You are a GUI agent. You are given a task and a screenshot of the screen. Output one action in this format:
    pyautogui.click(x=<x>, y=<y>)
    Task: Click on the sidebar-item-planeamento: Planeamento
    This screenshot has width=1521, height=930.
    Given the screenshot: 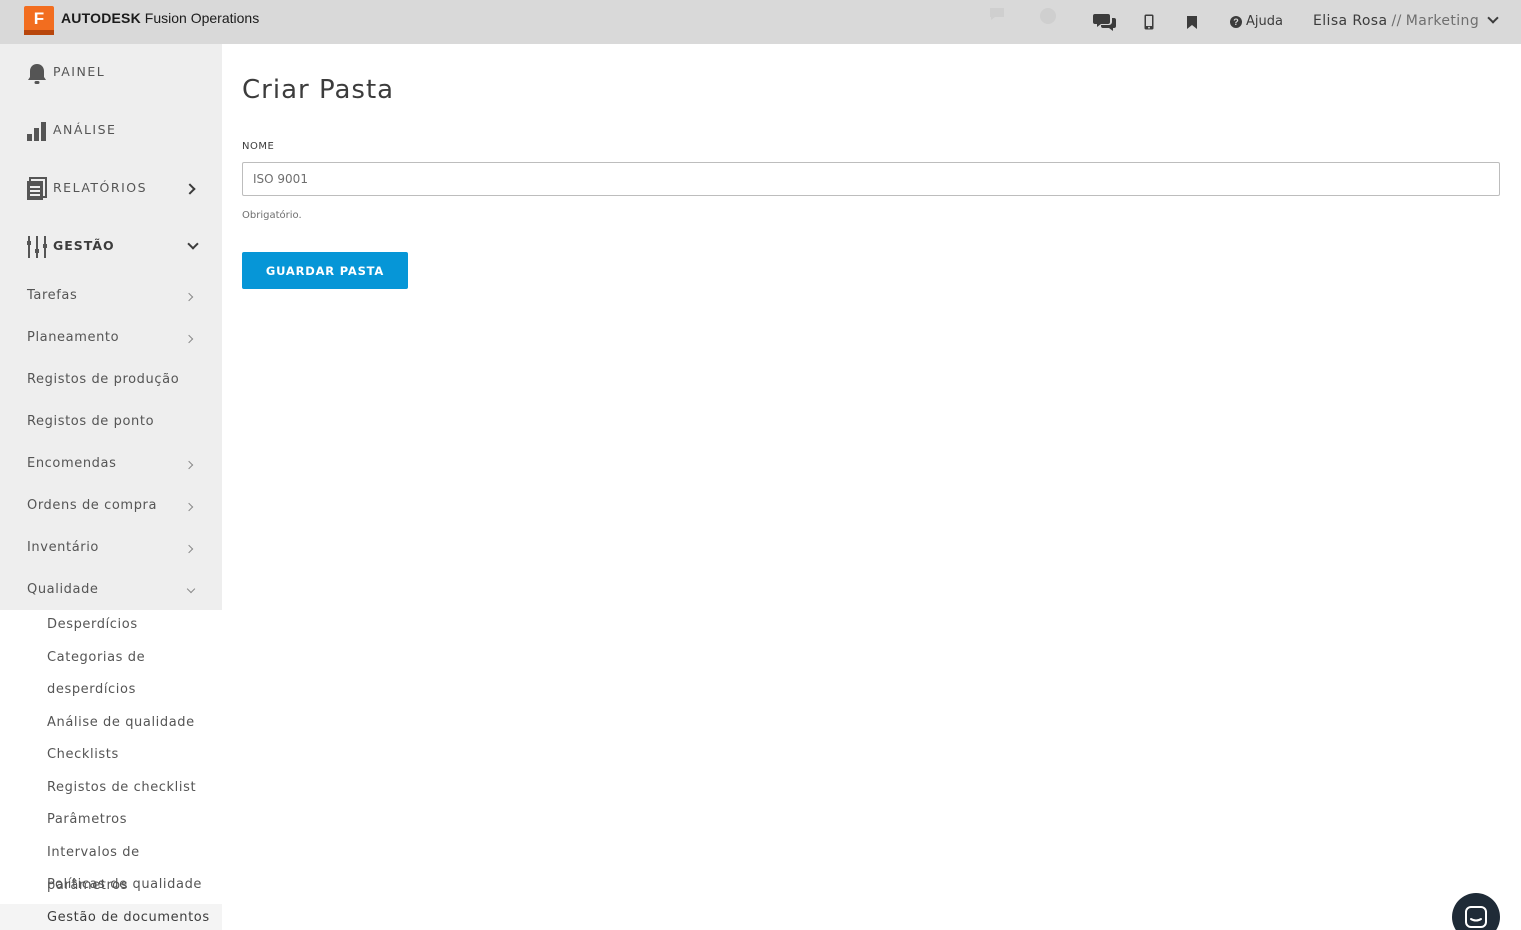 What is the action you would take?
    pyautogui.click(x=111, y=339)
    